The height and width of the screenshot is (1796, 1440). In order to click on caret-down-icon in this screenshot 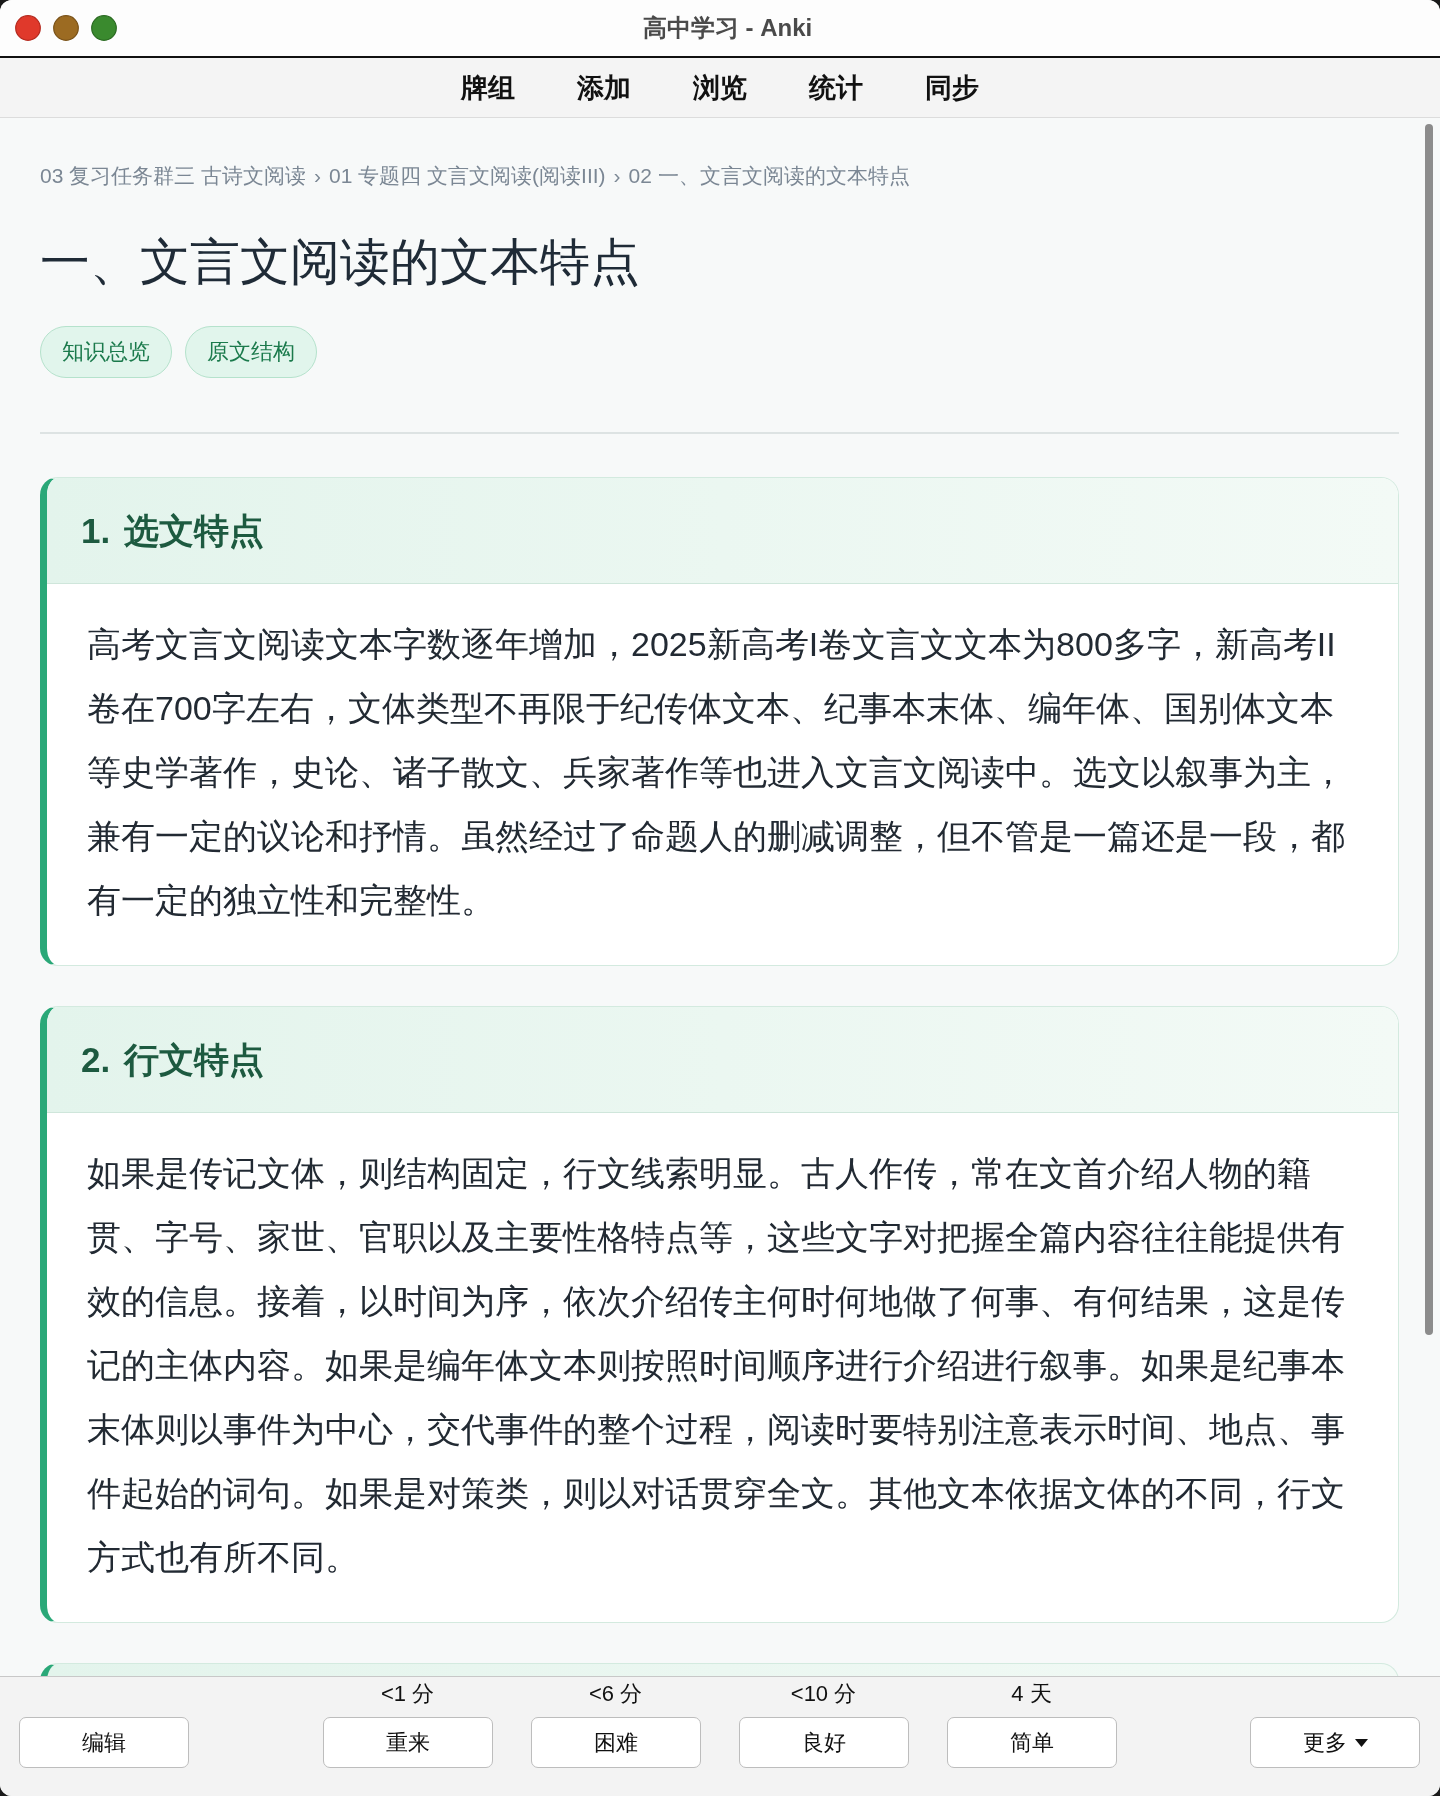, I will do `click(1361, 1742)`.